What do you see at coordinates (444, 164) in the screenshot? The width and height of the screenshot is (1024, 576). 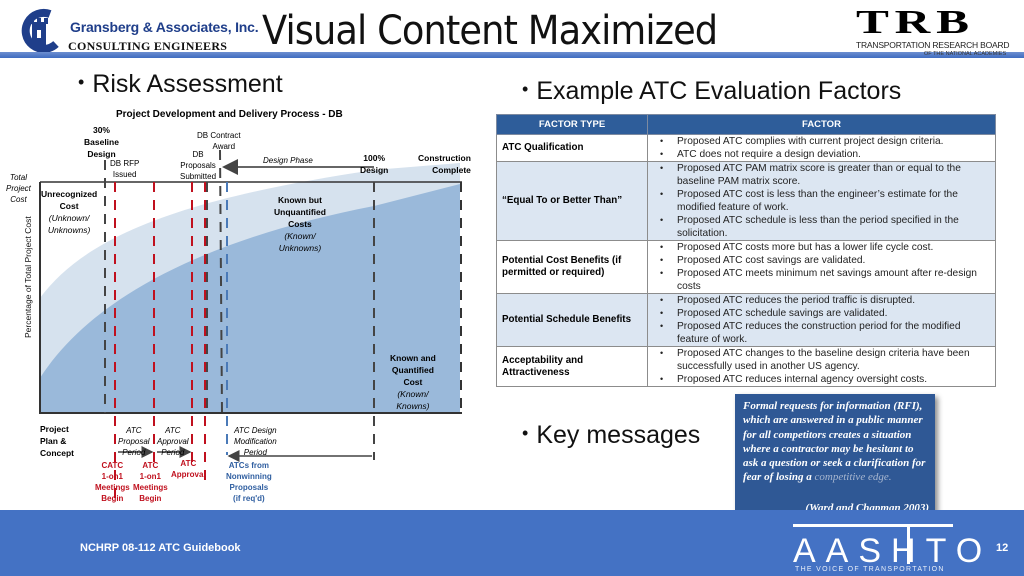 I see `construction-complete-label: Construction Complete` at bounding box center [444, 164].